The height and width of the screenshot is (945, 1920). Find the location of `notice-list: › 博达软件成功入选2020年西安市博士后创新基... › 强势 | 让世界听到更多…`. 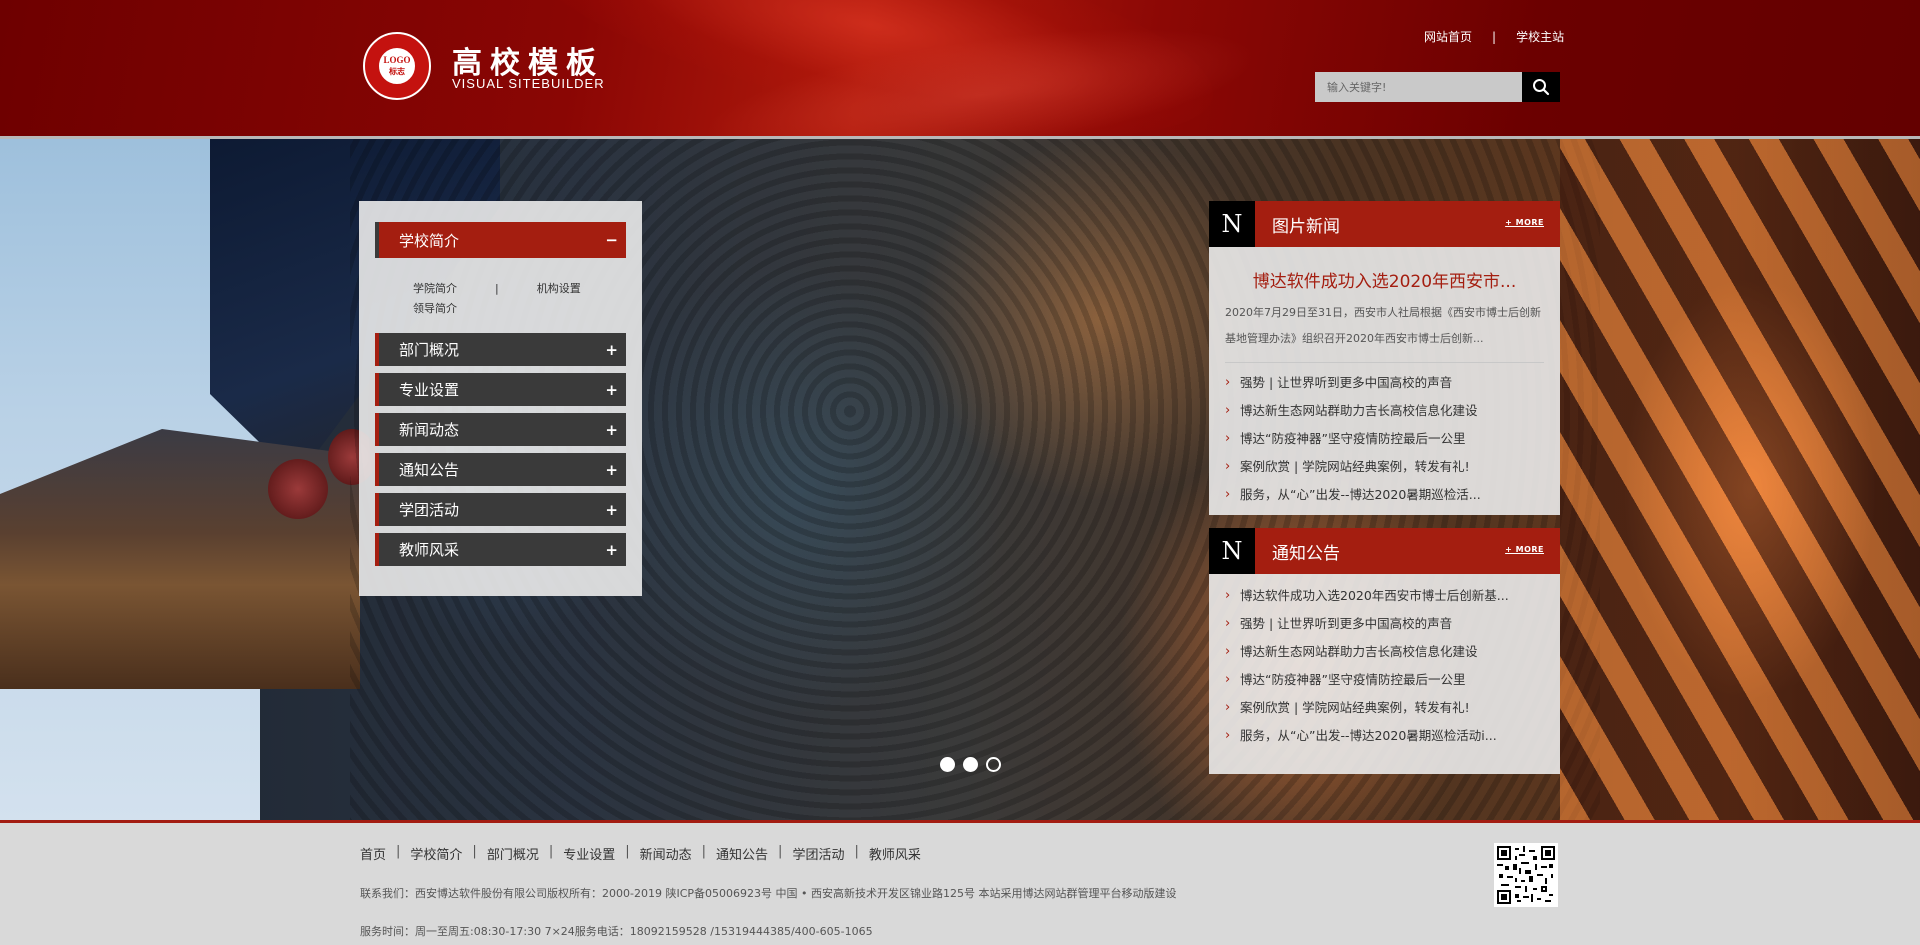

notice-list: › 博达软件成功入选2020年西安市博士后创新基... › 强势 | 让世界听到更多… is located at coordinates (1384, 662).